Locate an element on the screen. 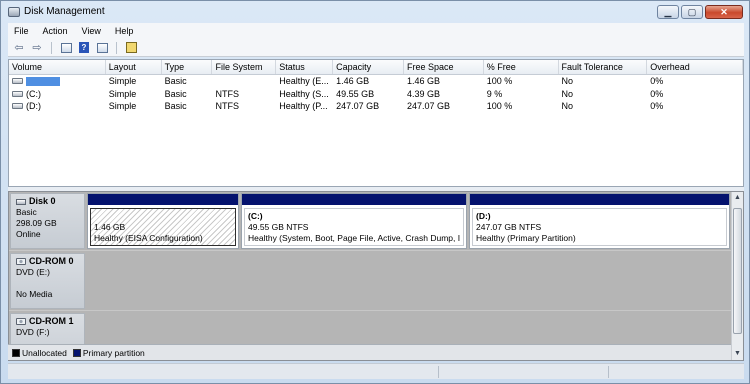 The width and height of the screenshot is (750, 384). column-fault-tolerance: Fault Tolerance is located at coordinates (603, 67).